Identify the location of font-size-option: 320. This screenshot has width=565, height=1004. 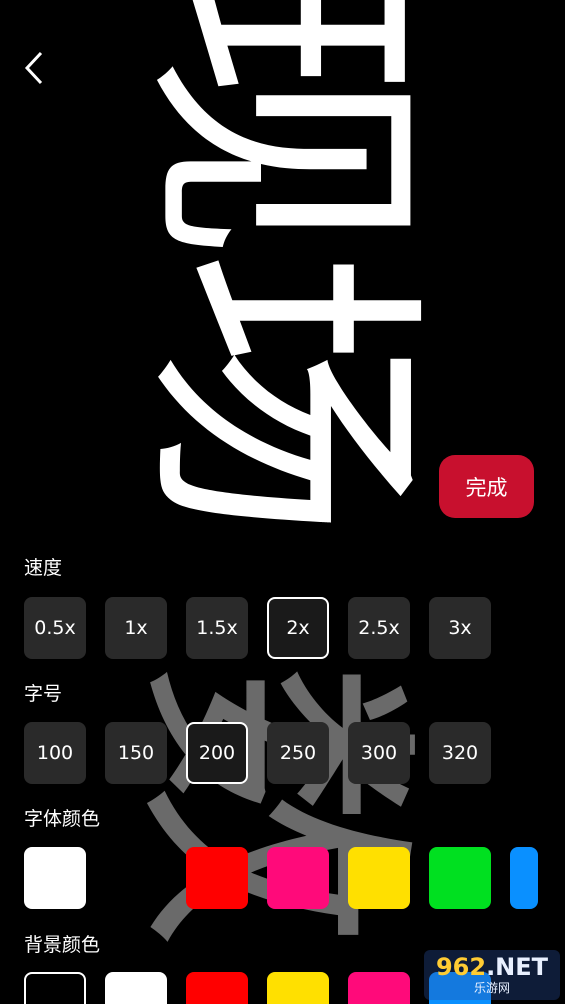
(460, 753).